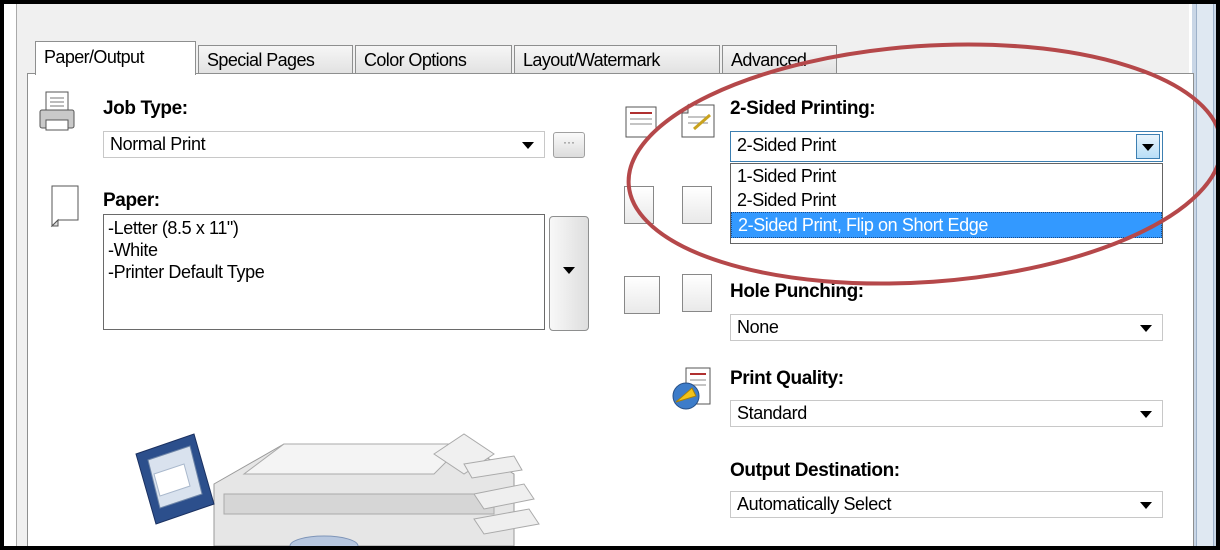  Describe the element at coordinates (133, 250) in the screenshot. I see `paper-color-line: -White` at that location.